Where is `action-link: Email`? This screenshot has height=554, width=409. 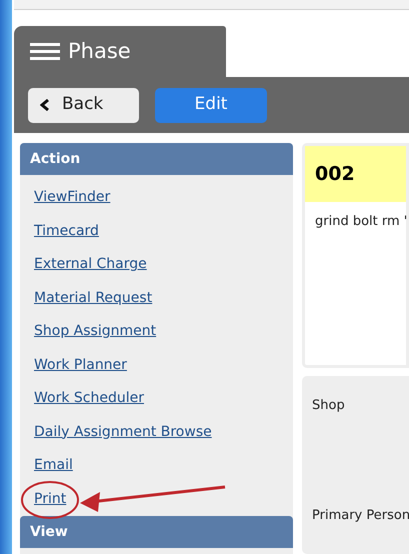 action-link: Email is located at coordinates (53, 465).